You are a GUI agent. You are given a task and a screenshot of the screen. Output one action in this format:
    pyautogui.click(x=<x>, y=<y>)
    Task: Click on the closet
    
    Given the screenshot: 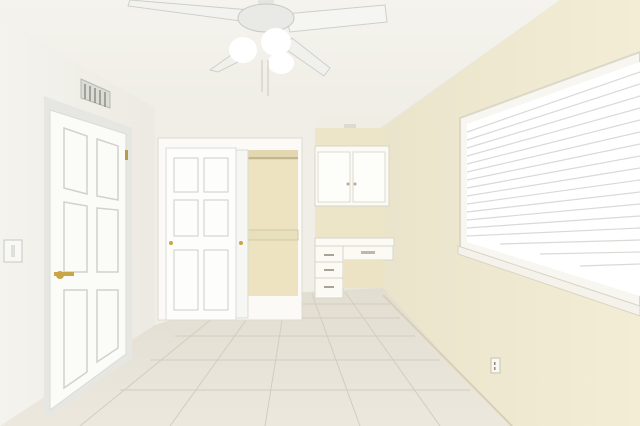 What is the action you would take?
    pyautogui.click(x=230, y=229)
    